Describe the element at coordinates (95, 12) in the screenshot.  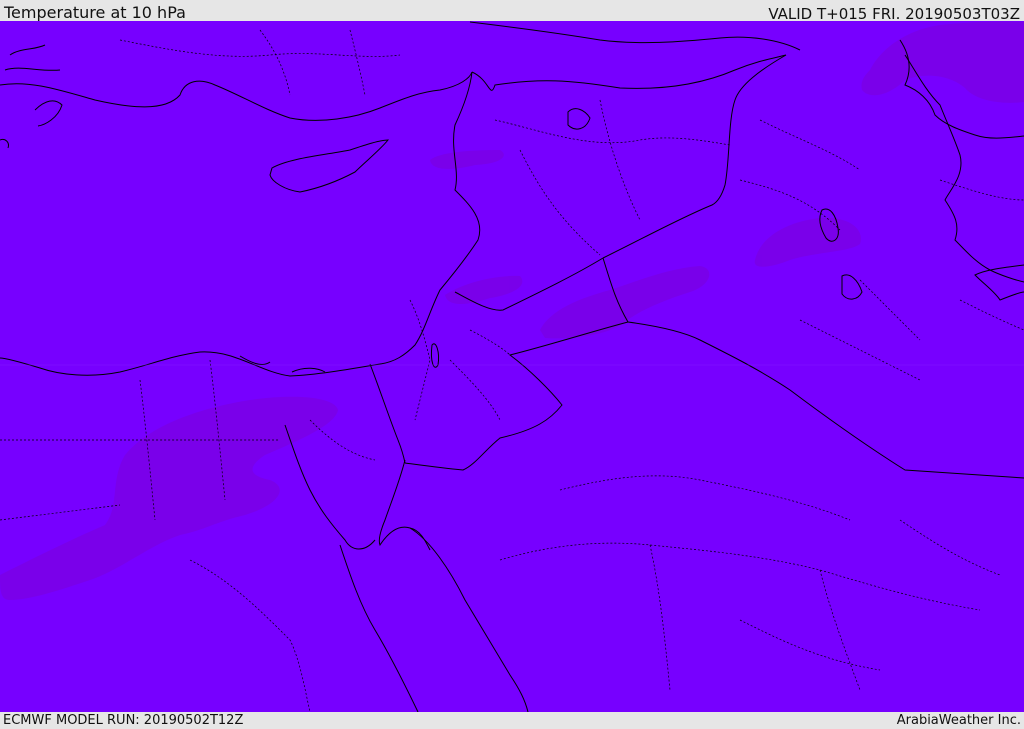
I see `map-title: Temperature at 10 hPa` at that location.